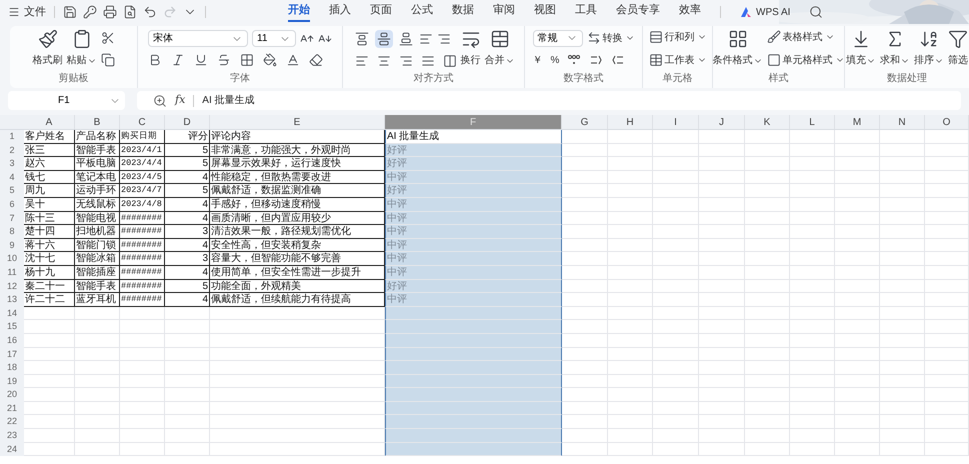  I want to click on column-header: G, so click(585, 122).